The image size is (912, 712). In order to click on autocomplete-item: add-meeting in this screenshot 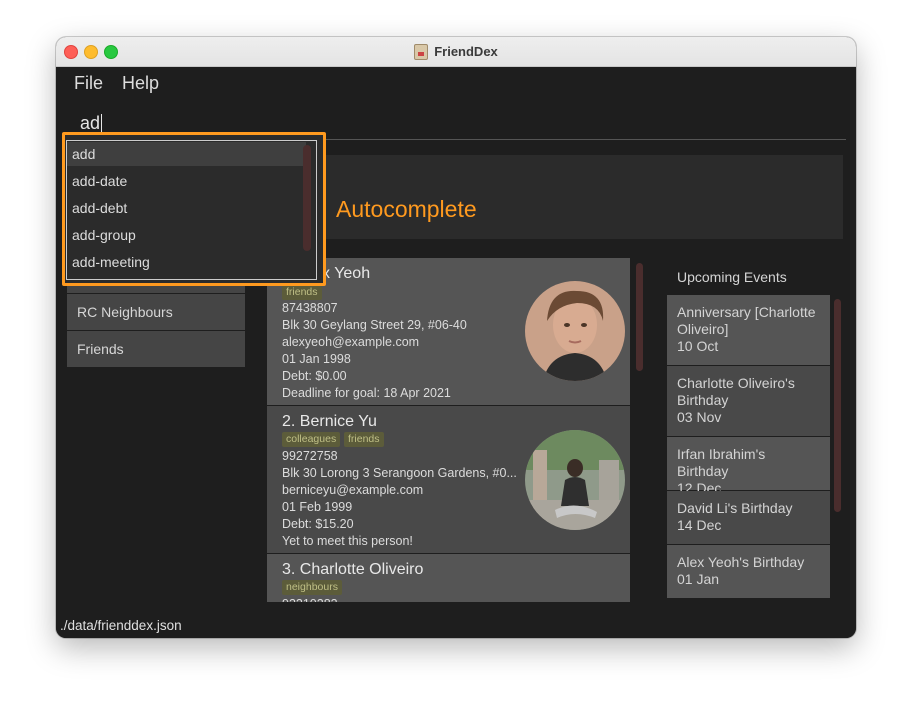, I will do `click(186, 262)`.